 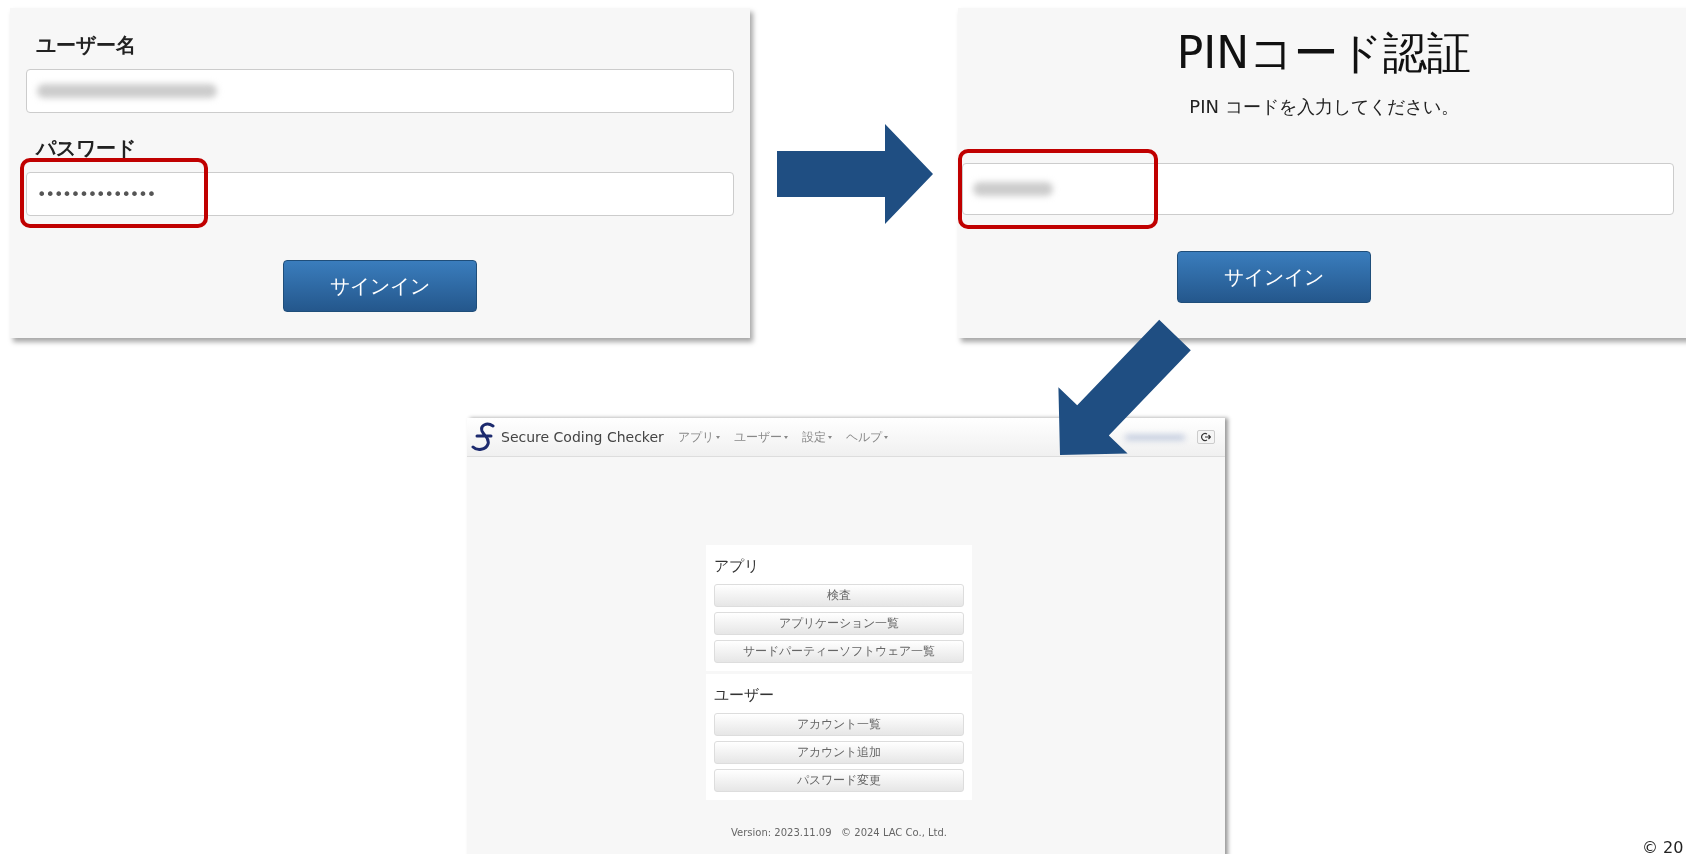 What do you see at coordinates (96, 194) in the screenshot?
I see `password-dots: ••••••••••••••` at bounding box center [96, 194].